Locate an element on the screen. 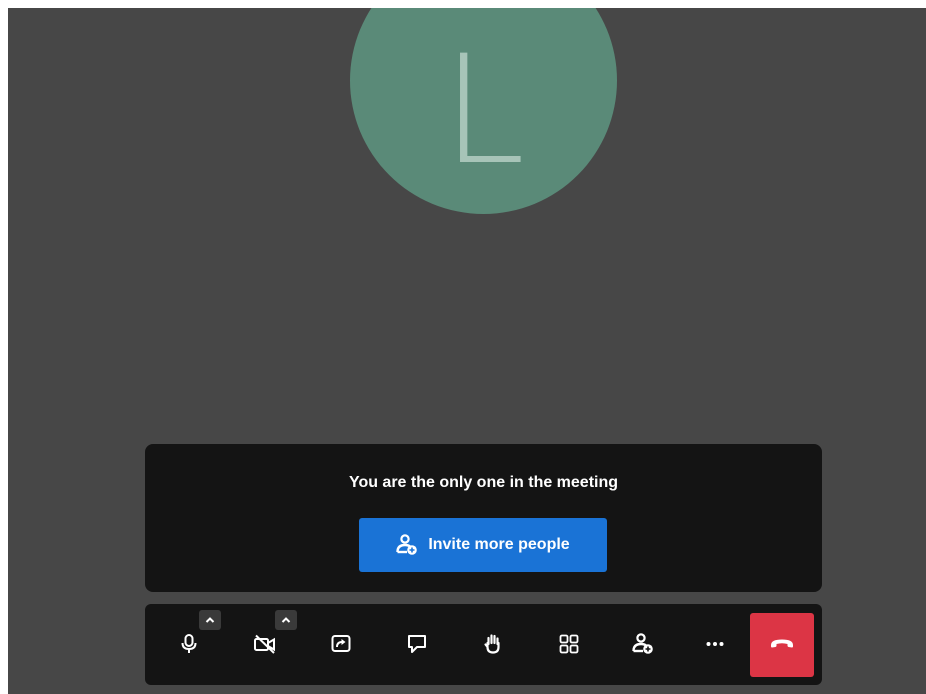 Image resolution: width=926 pixels, height=694 pixels. invite-more-people-button: Invite more people is located at coordinates (483, 545).